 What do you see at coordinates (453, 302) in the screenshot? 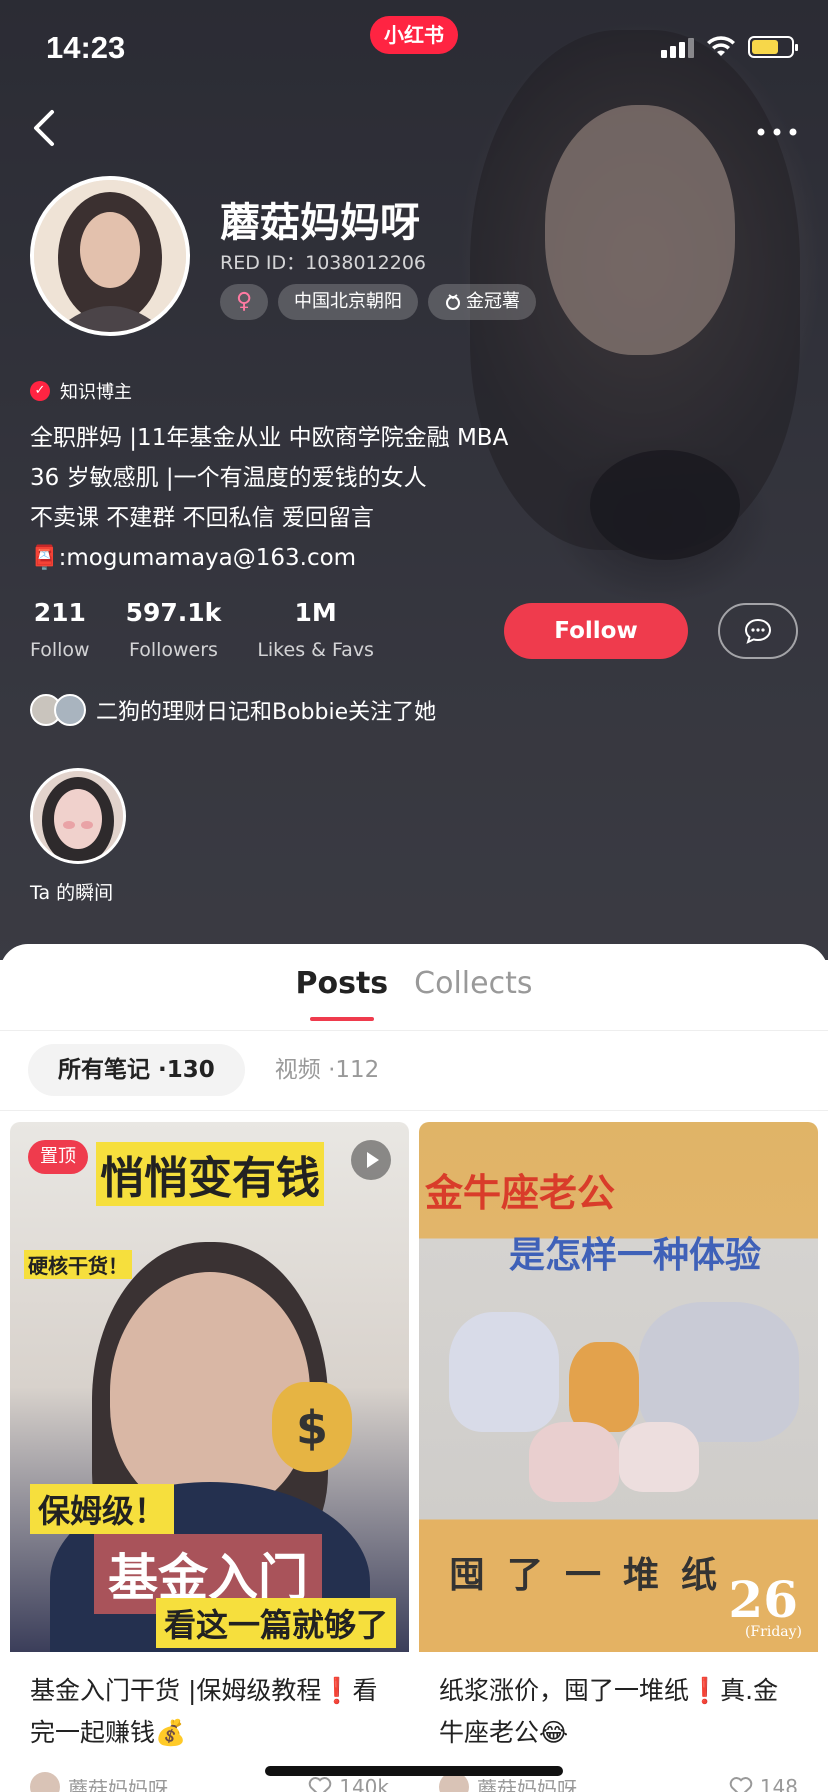
I see `medal-icon` at bounding box center [453, 302].